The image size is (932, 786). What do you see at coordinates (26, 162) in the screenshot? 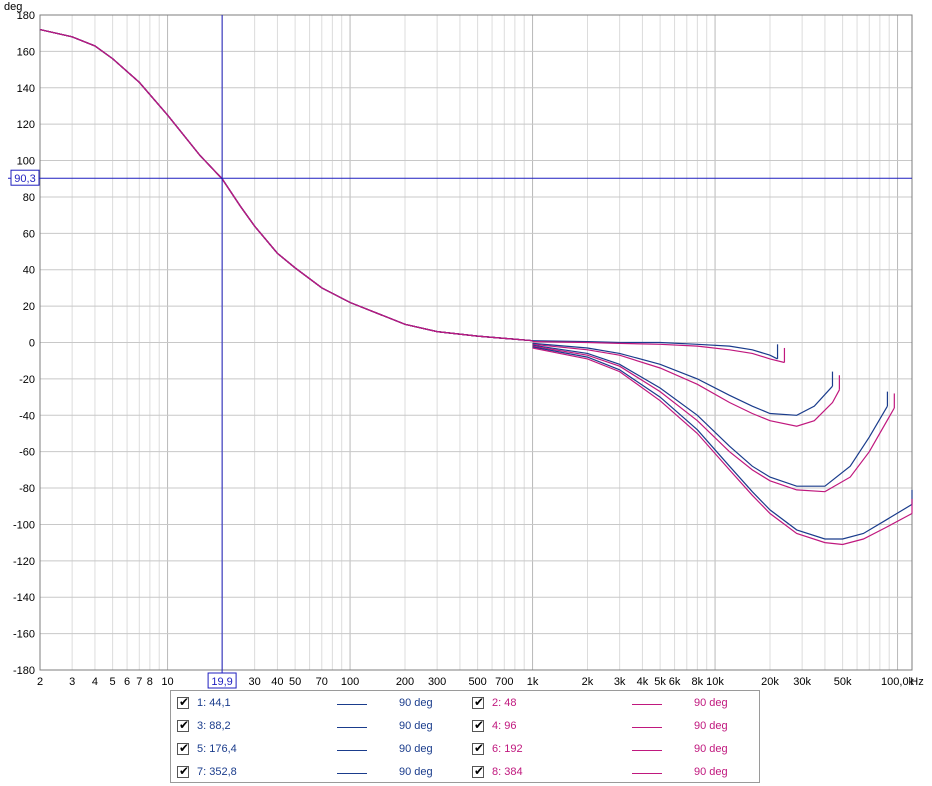
I see `y-tick-label: 100` at bounding box center [26, 162].